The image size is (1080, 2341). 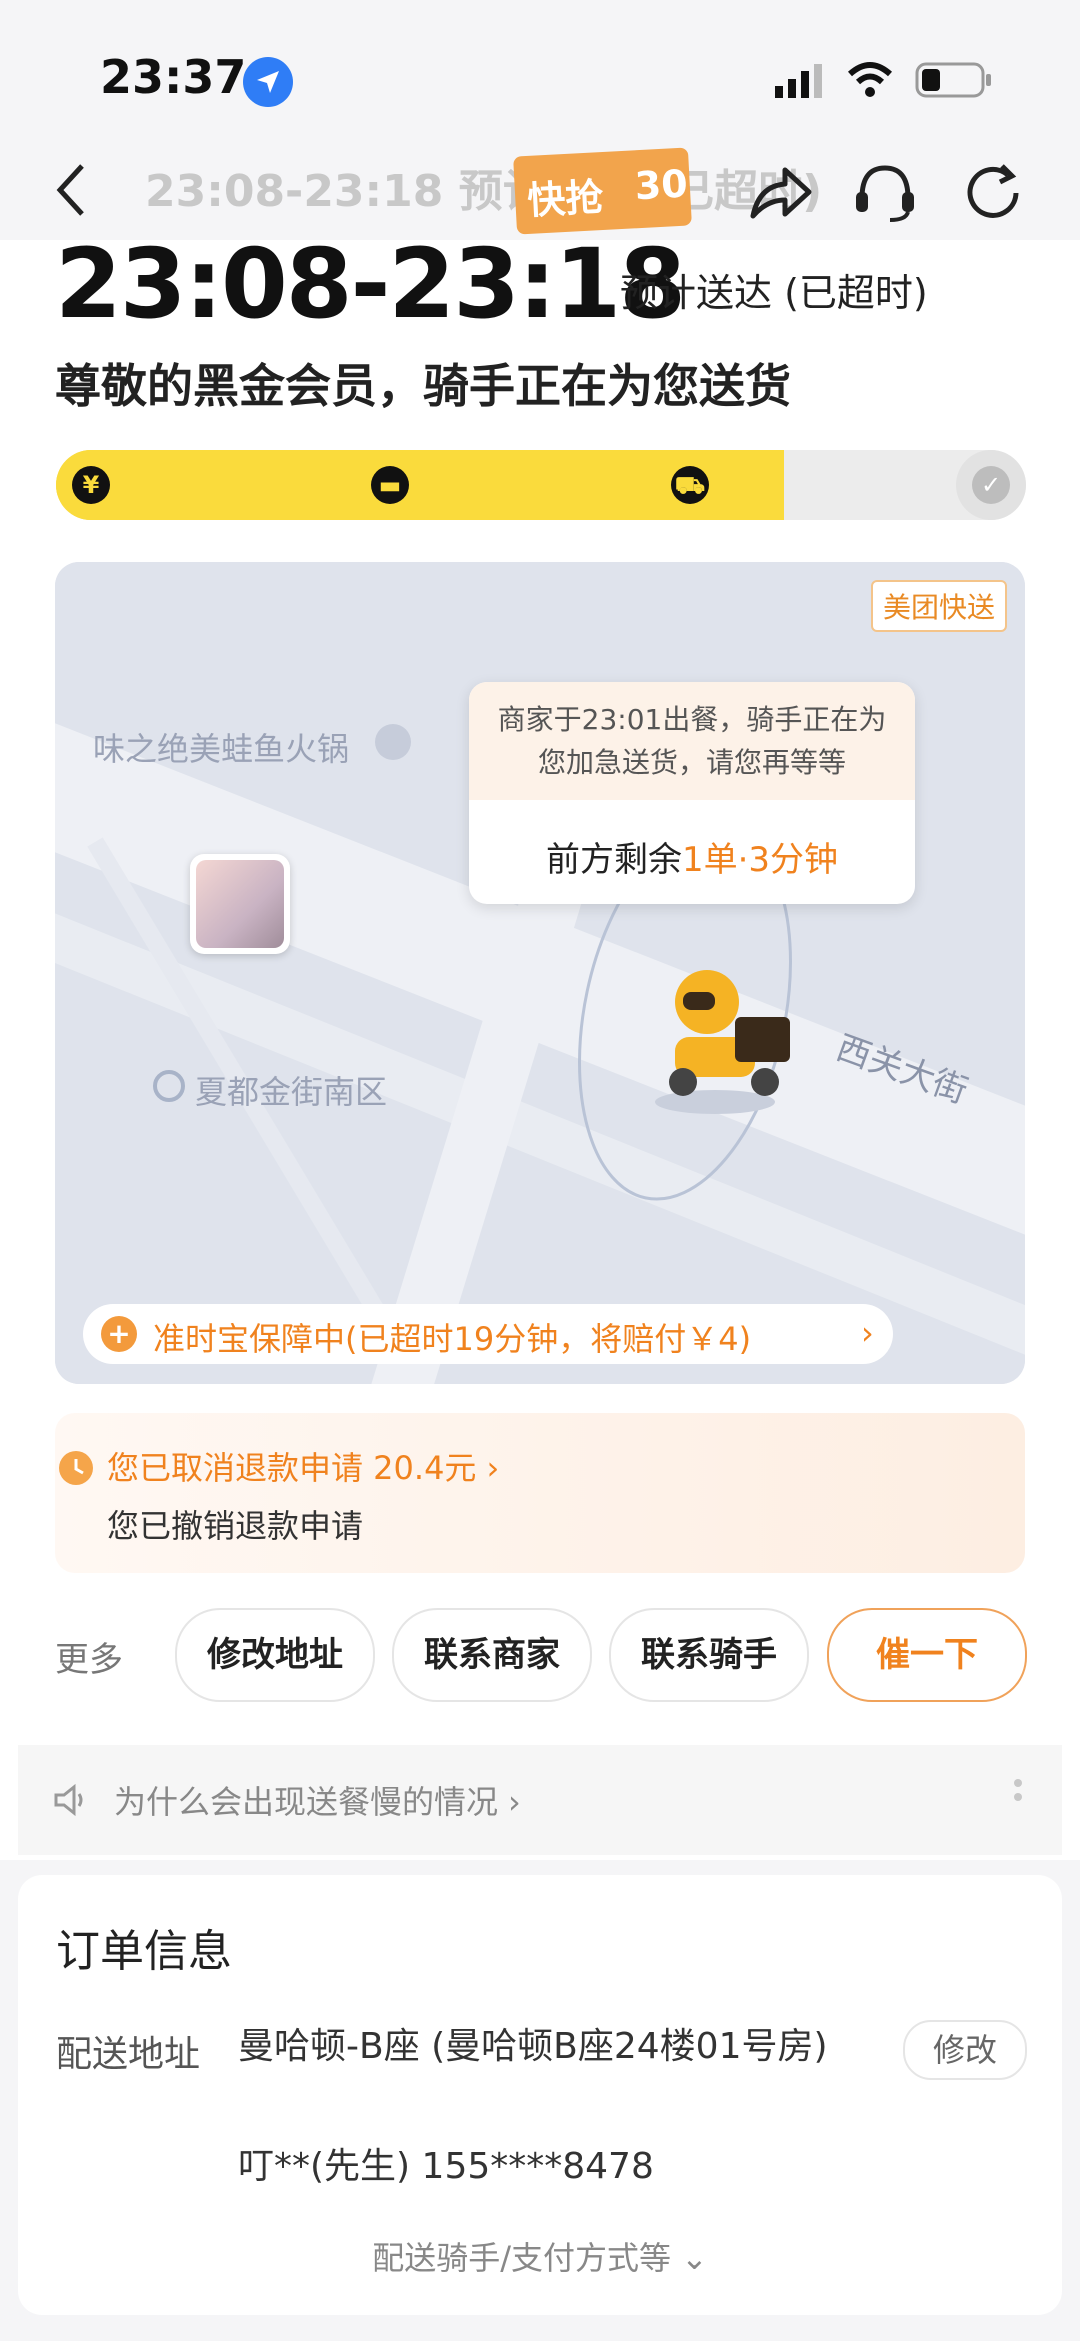 What do you see at coordinates (221, 747) in the screenshot?
I see `poi-restaurant-label: 味之绝美蛙鱼火锅` at bounding box center [221, 747].